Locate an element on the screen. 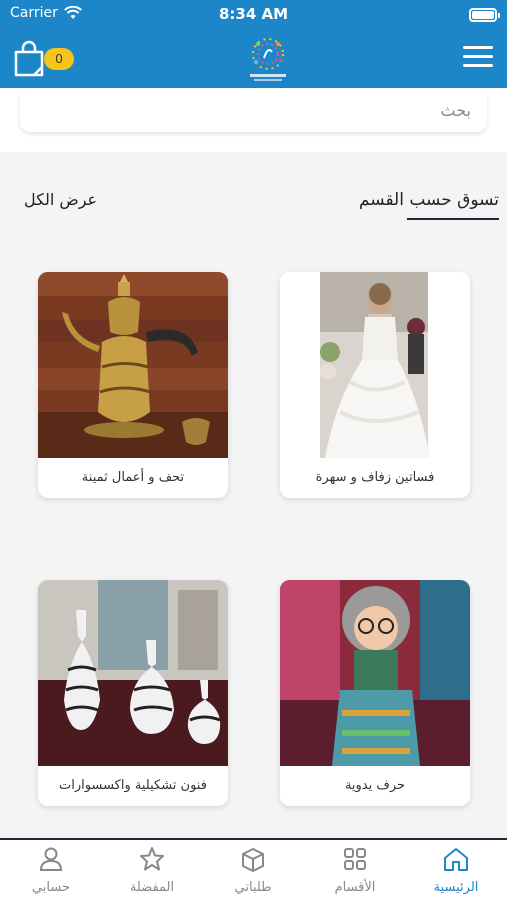  app-header: 0 is located at coordinates (253, 59).